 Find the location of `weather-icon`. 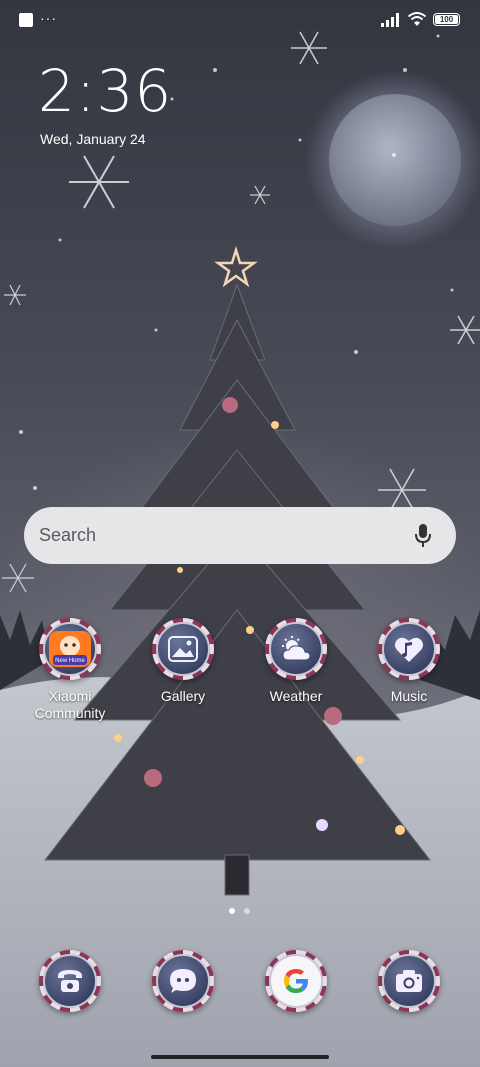

weather-icon is located at coordinates (296, 649).